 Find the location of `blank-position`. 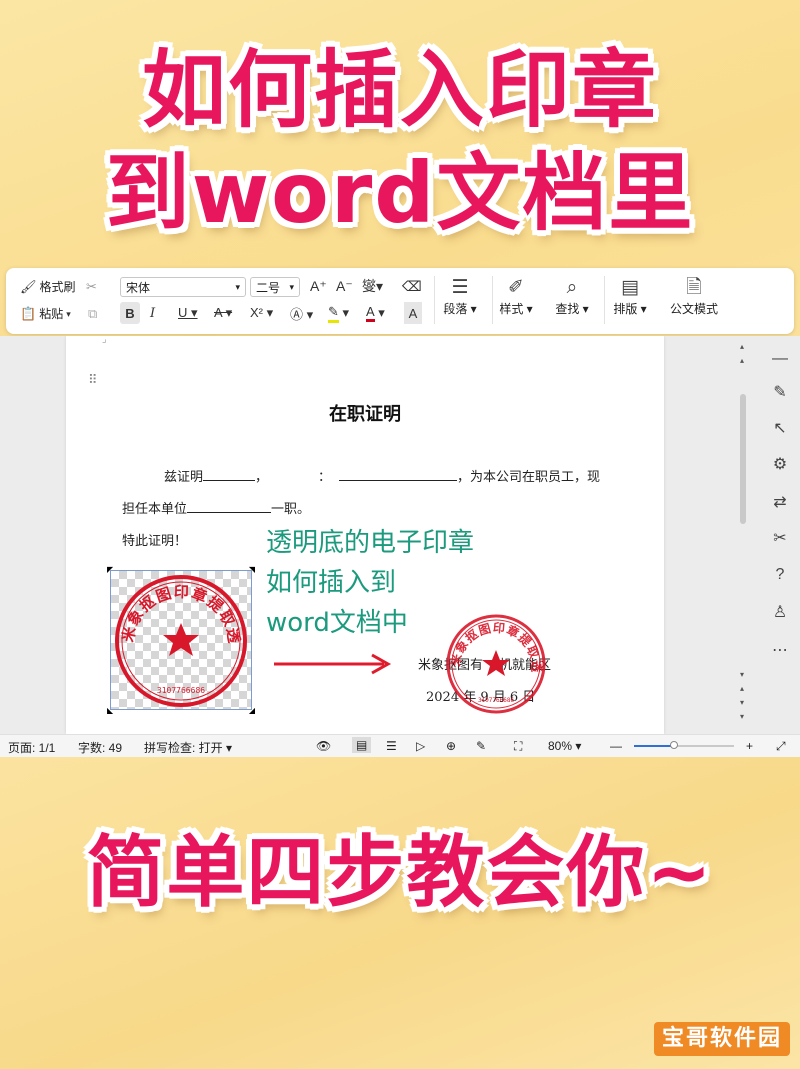

blank-position is located at coordinates (229, 506).